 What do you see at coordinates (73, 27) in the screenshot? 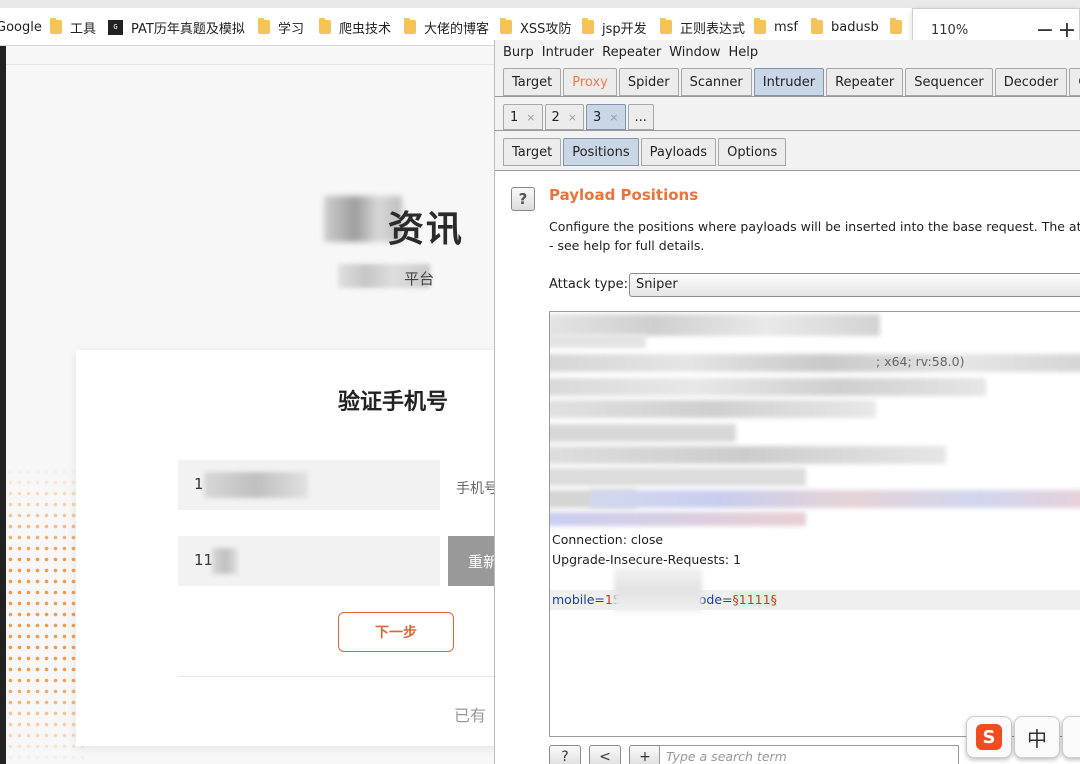
I see `bookmark-tools: 工具` at bounding box center [73, 27].